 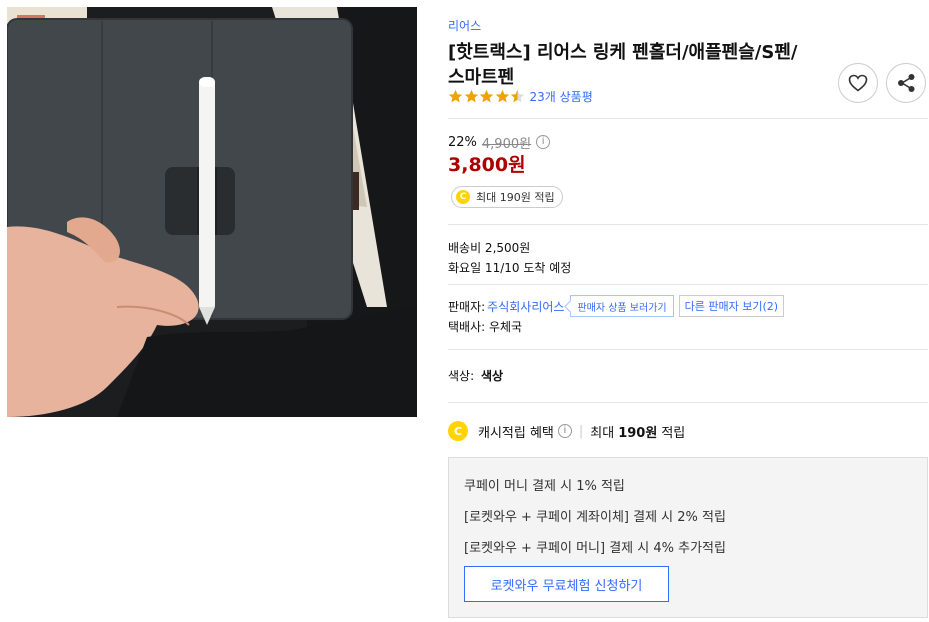 I want to click on share-icon, so click(x=906, y=83).